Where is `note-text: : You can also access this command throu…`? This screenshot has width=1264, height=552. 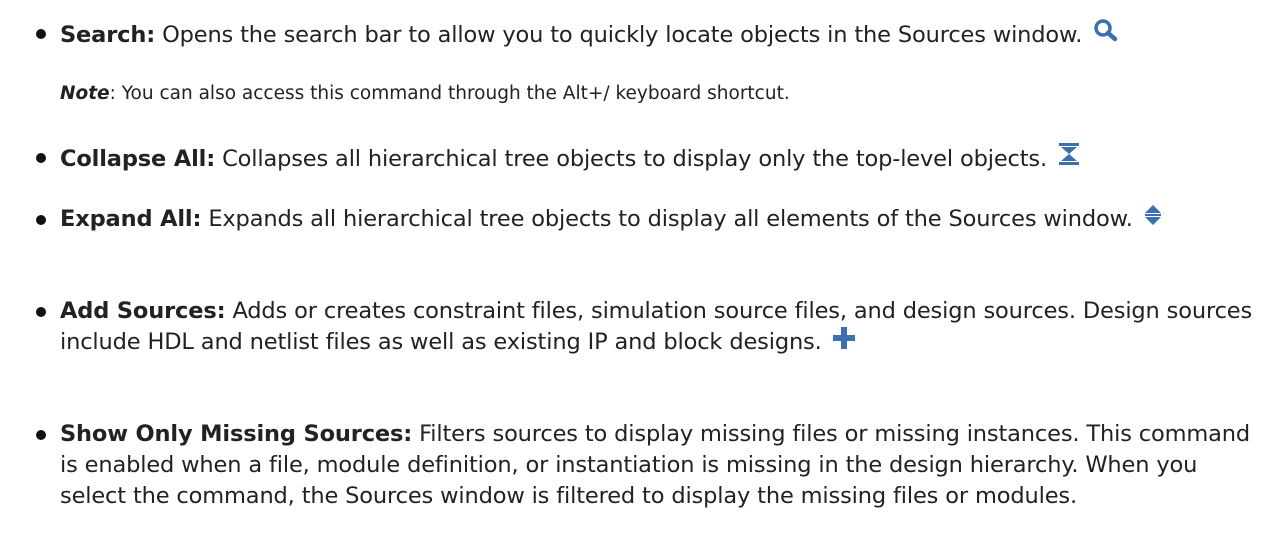 note-text: : You can also access this command throu… is located at coordinates (449, 93).